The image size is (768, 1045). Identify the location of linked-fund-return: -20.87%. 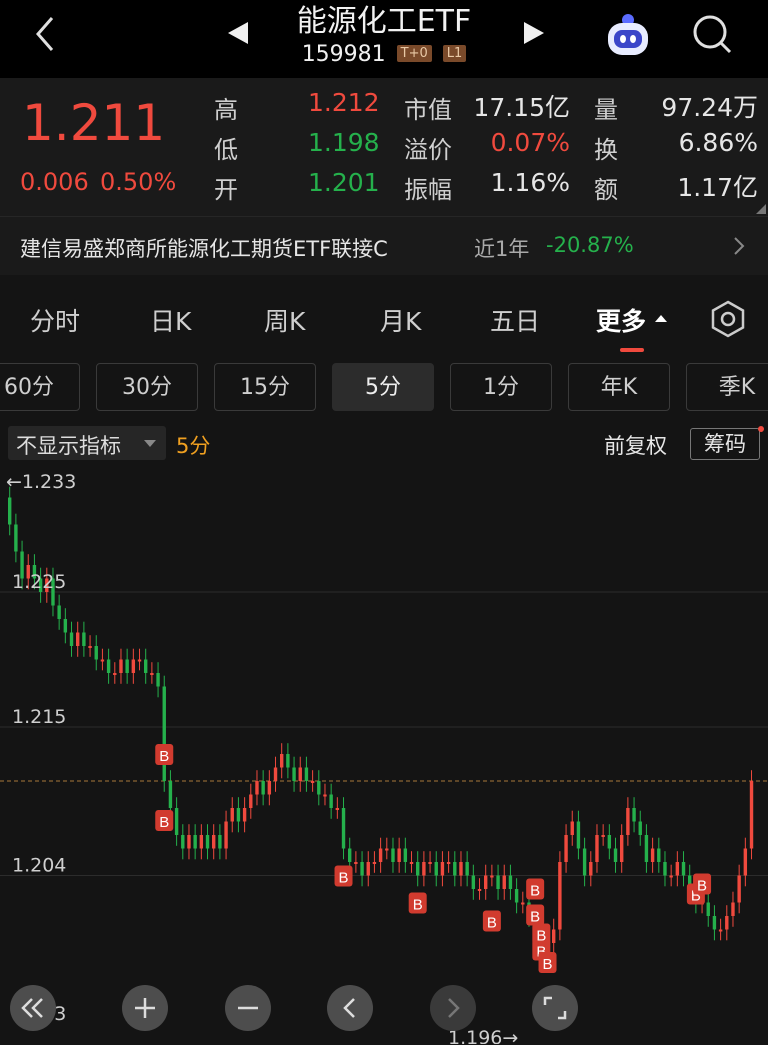
(590, 245).